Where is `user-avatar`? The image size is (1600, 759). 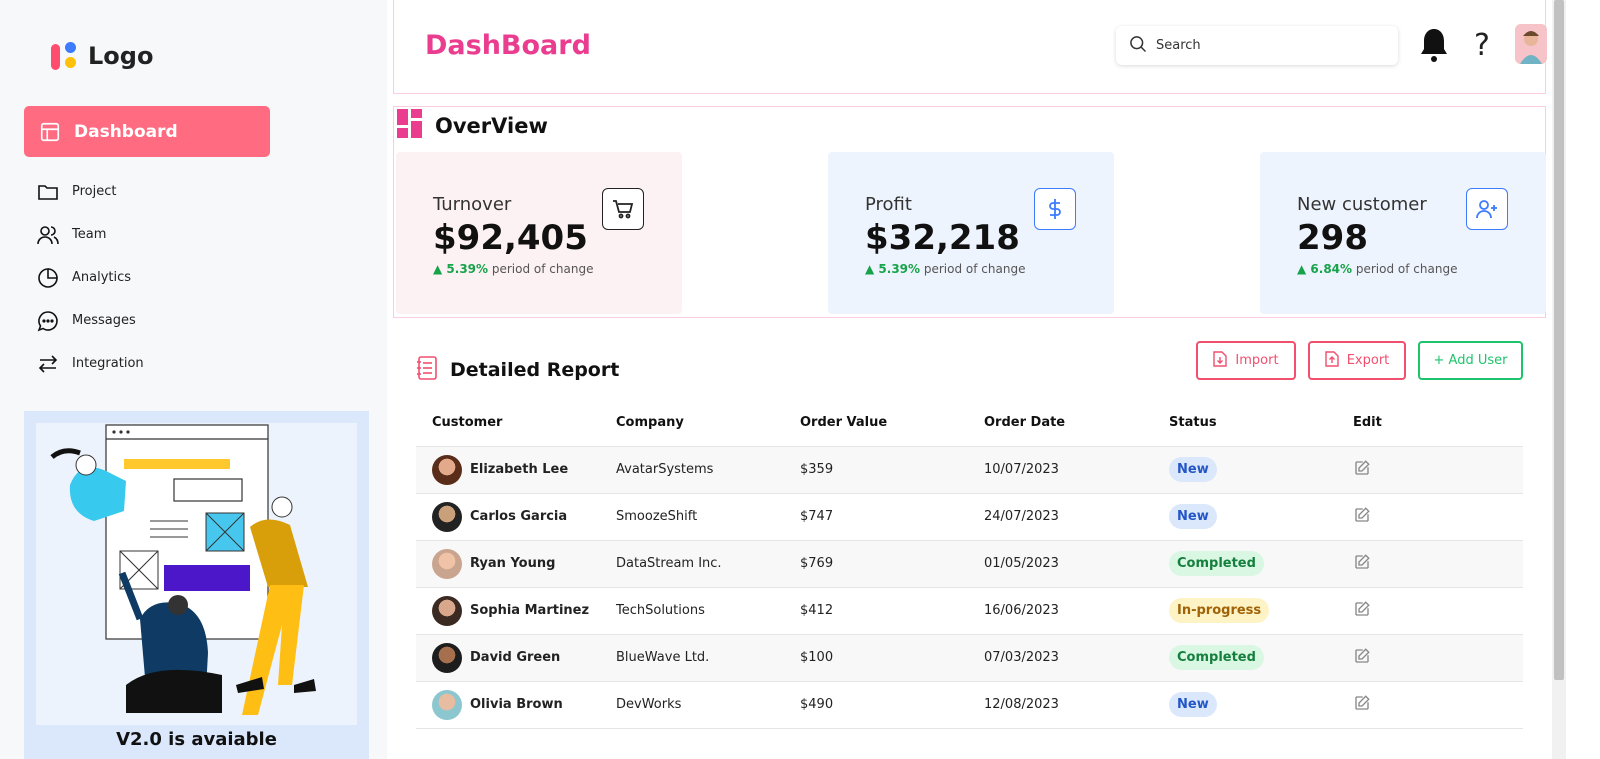
user-avatar is located at coordinates (1531, 44).